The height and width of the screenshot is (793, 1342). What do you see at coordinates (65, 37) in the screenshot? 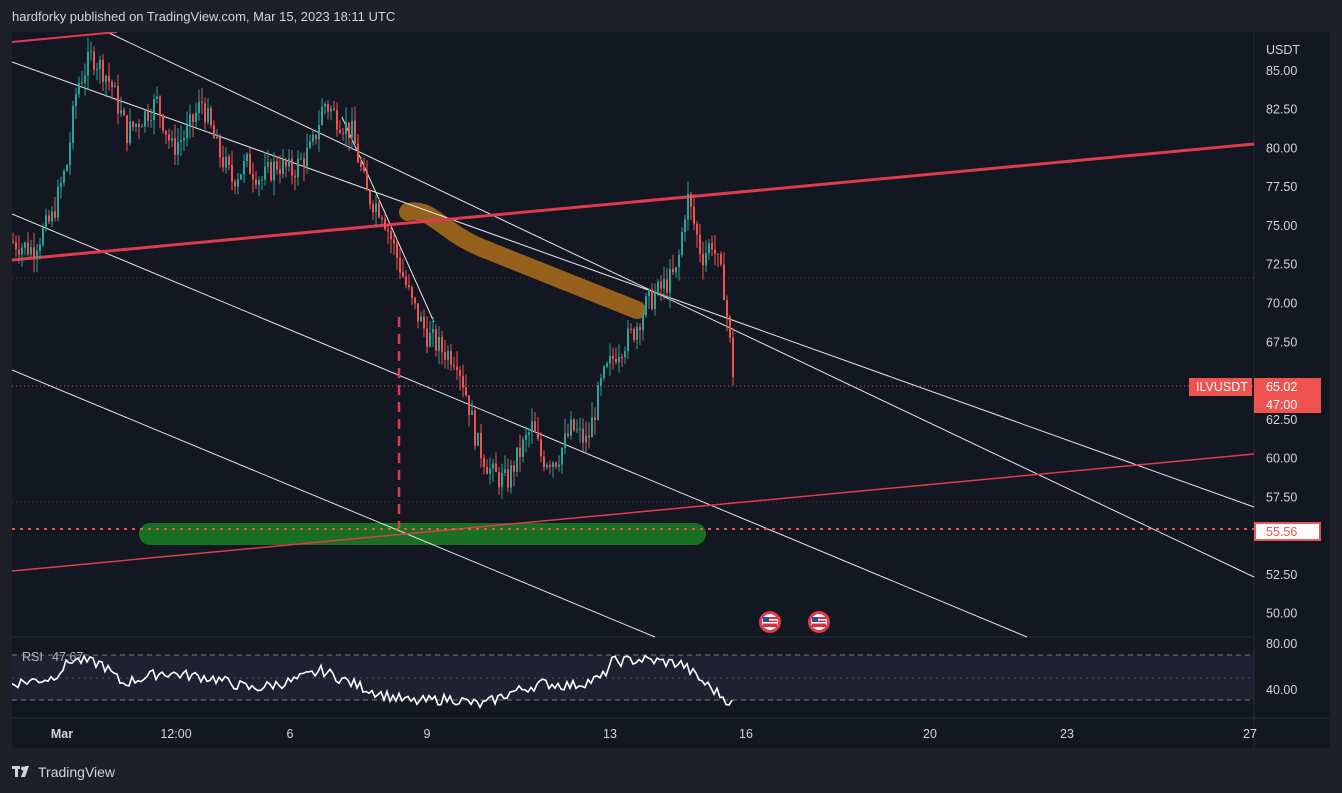
I see `top-red-trendline` at bounding box center [65, 37].